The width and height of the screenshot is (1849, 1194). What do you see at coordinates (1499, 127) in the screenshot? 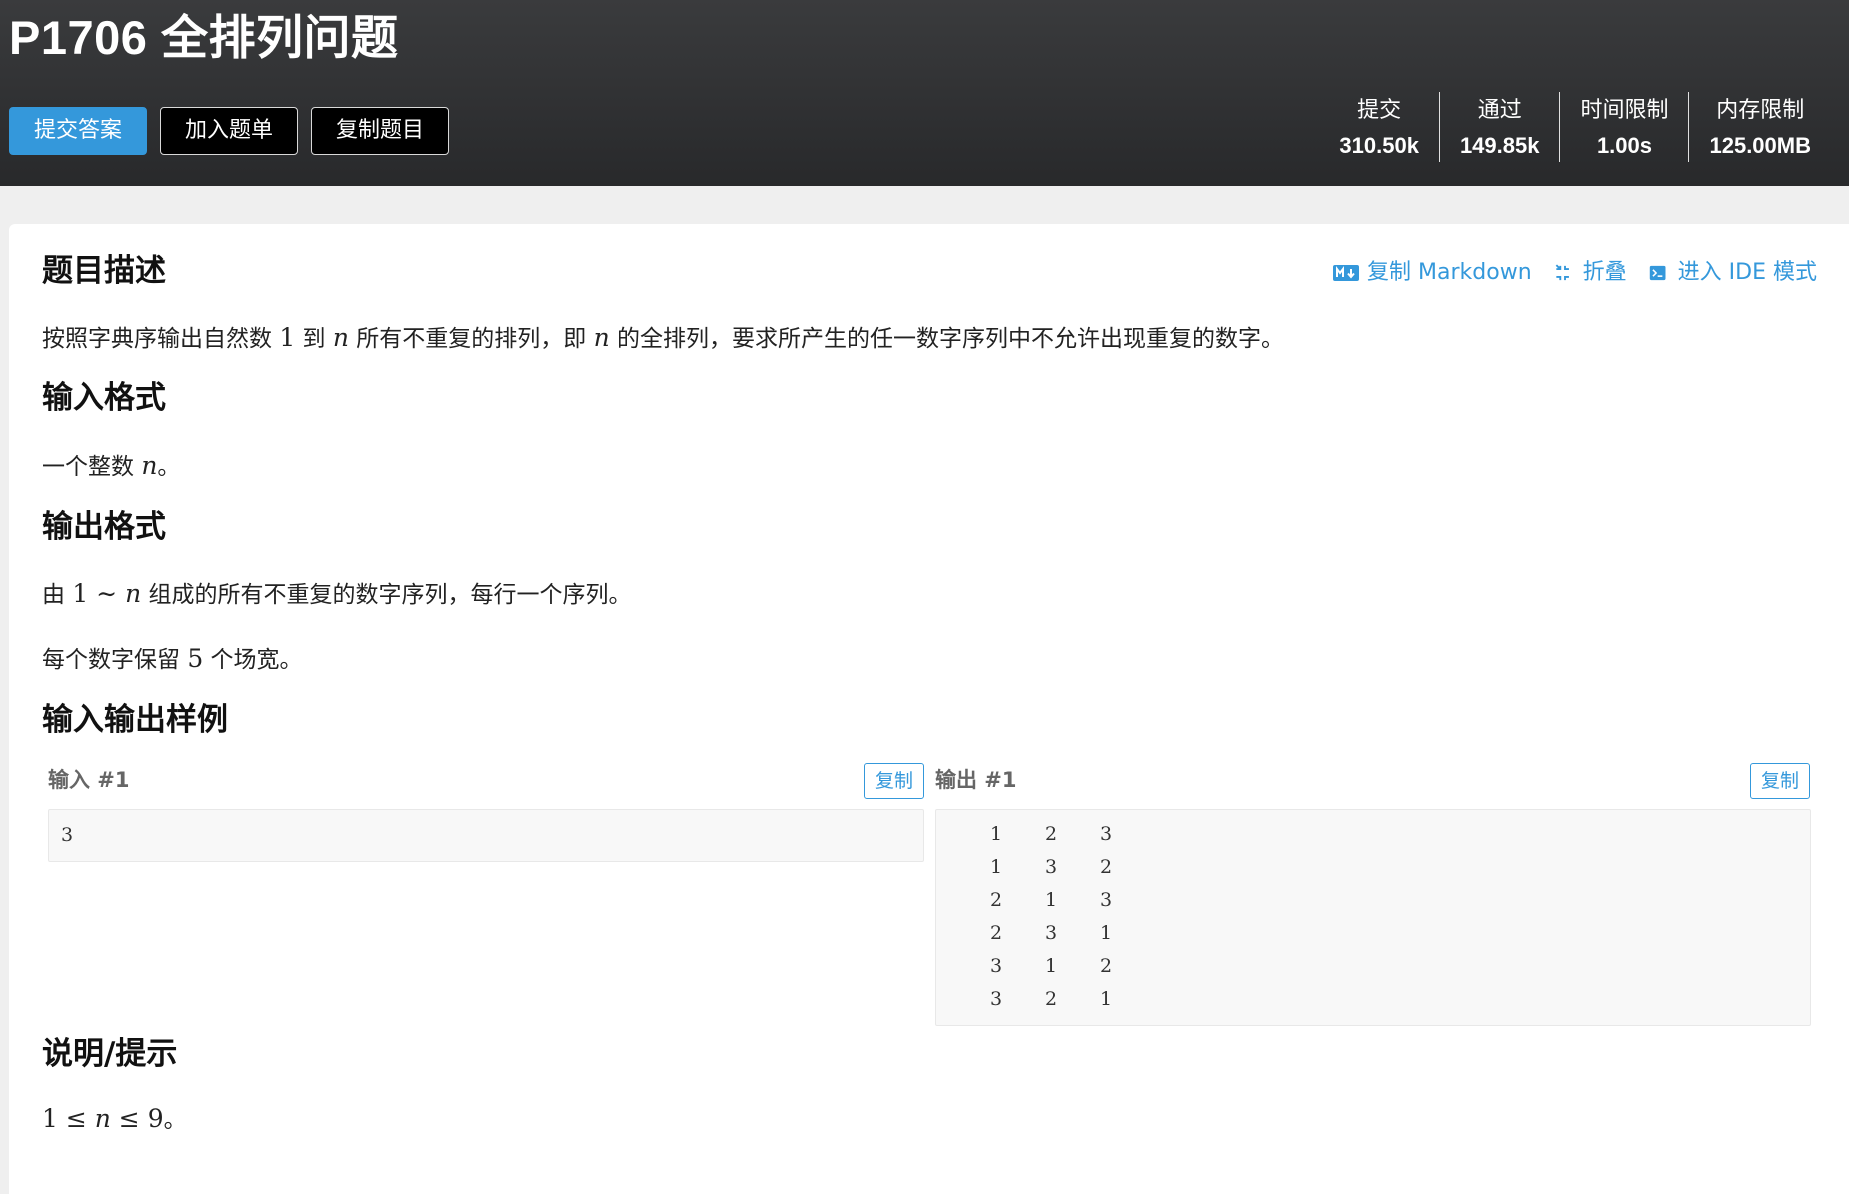
I see `stat-accepted: 通过 149.85k` at bounding box center [1499, 127].